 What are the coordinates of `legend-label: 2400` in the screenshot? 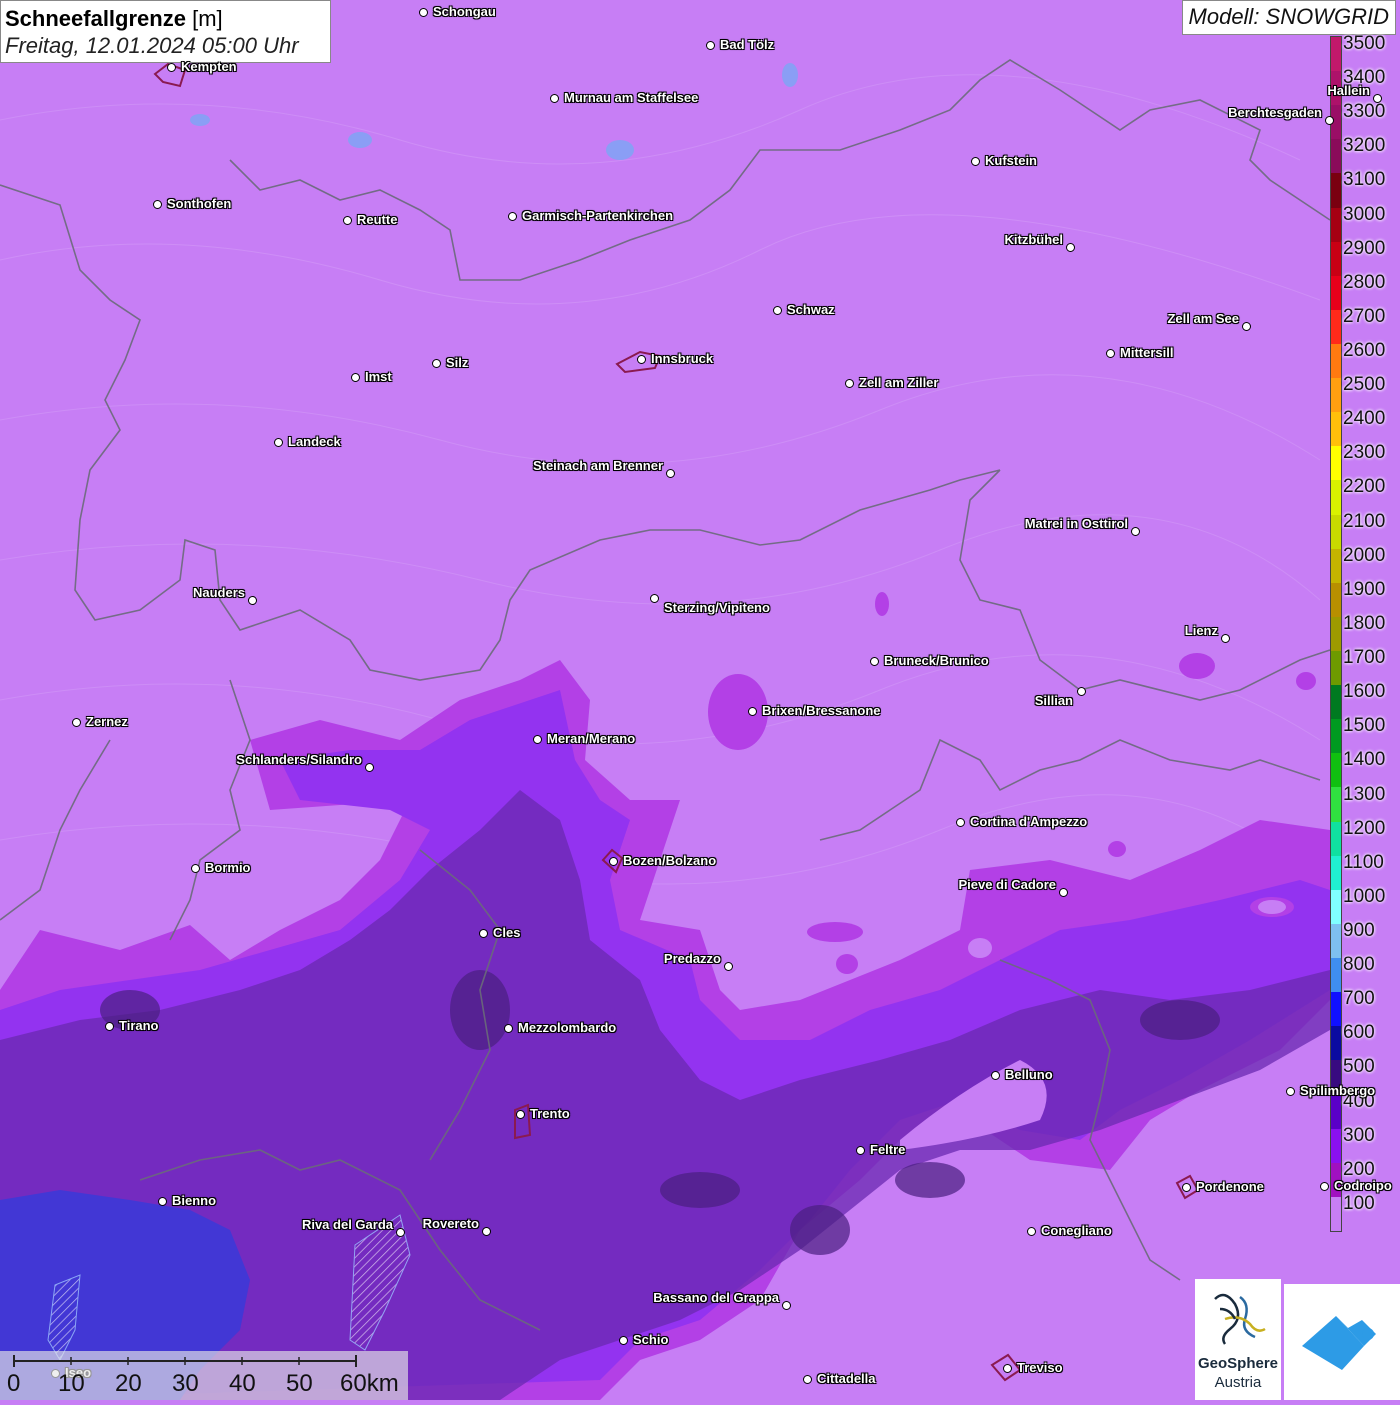 It's located at (1364, 419).